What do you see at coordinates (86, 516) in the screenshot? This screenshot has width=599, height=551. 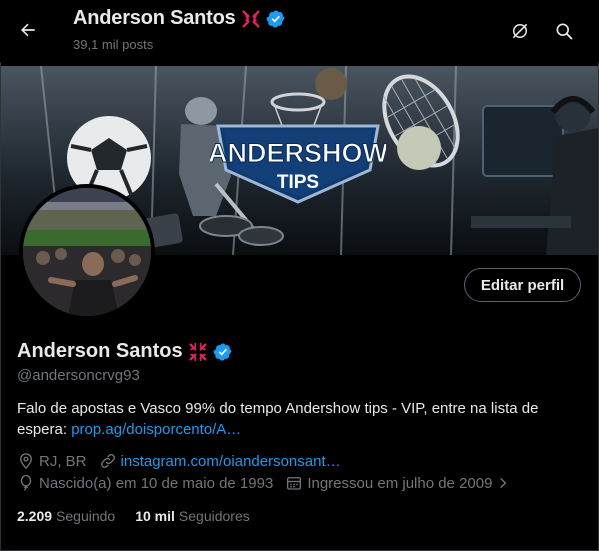 I see `following-label: Seguindo` at bounding box center [86, 516].